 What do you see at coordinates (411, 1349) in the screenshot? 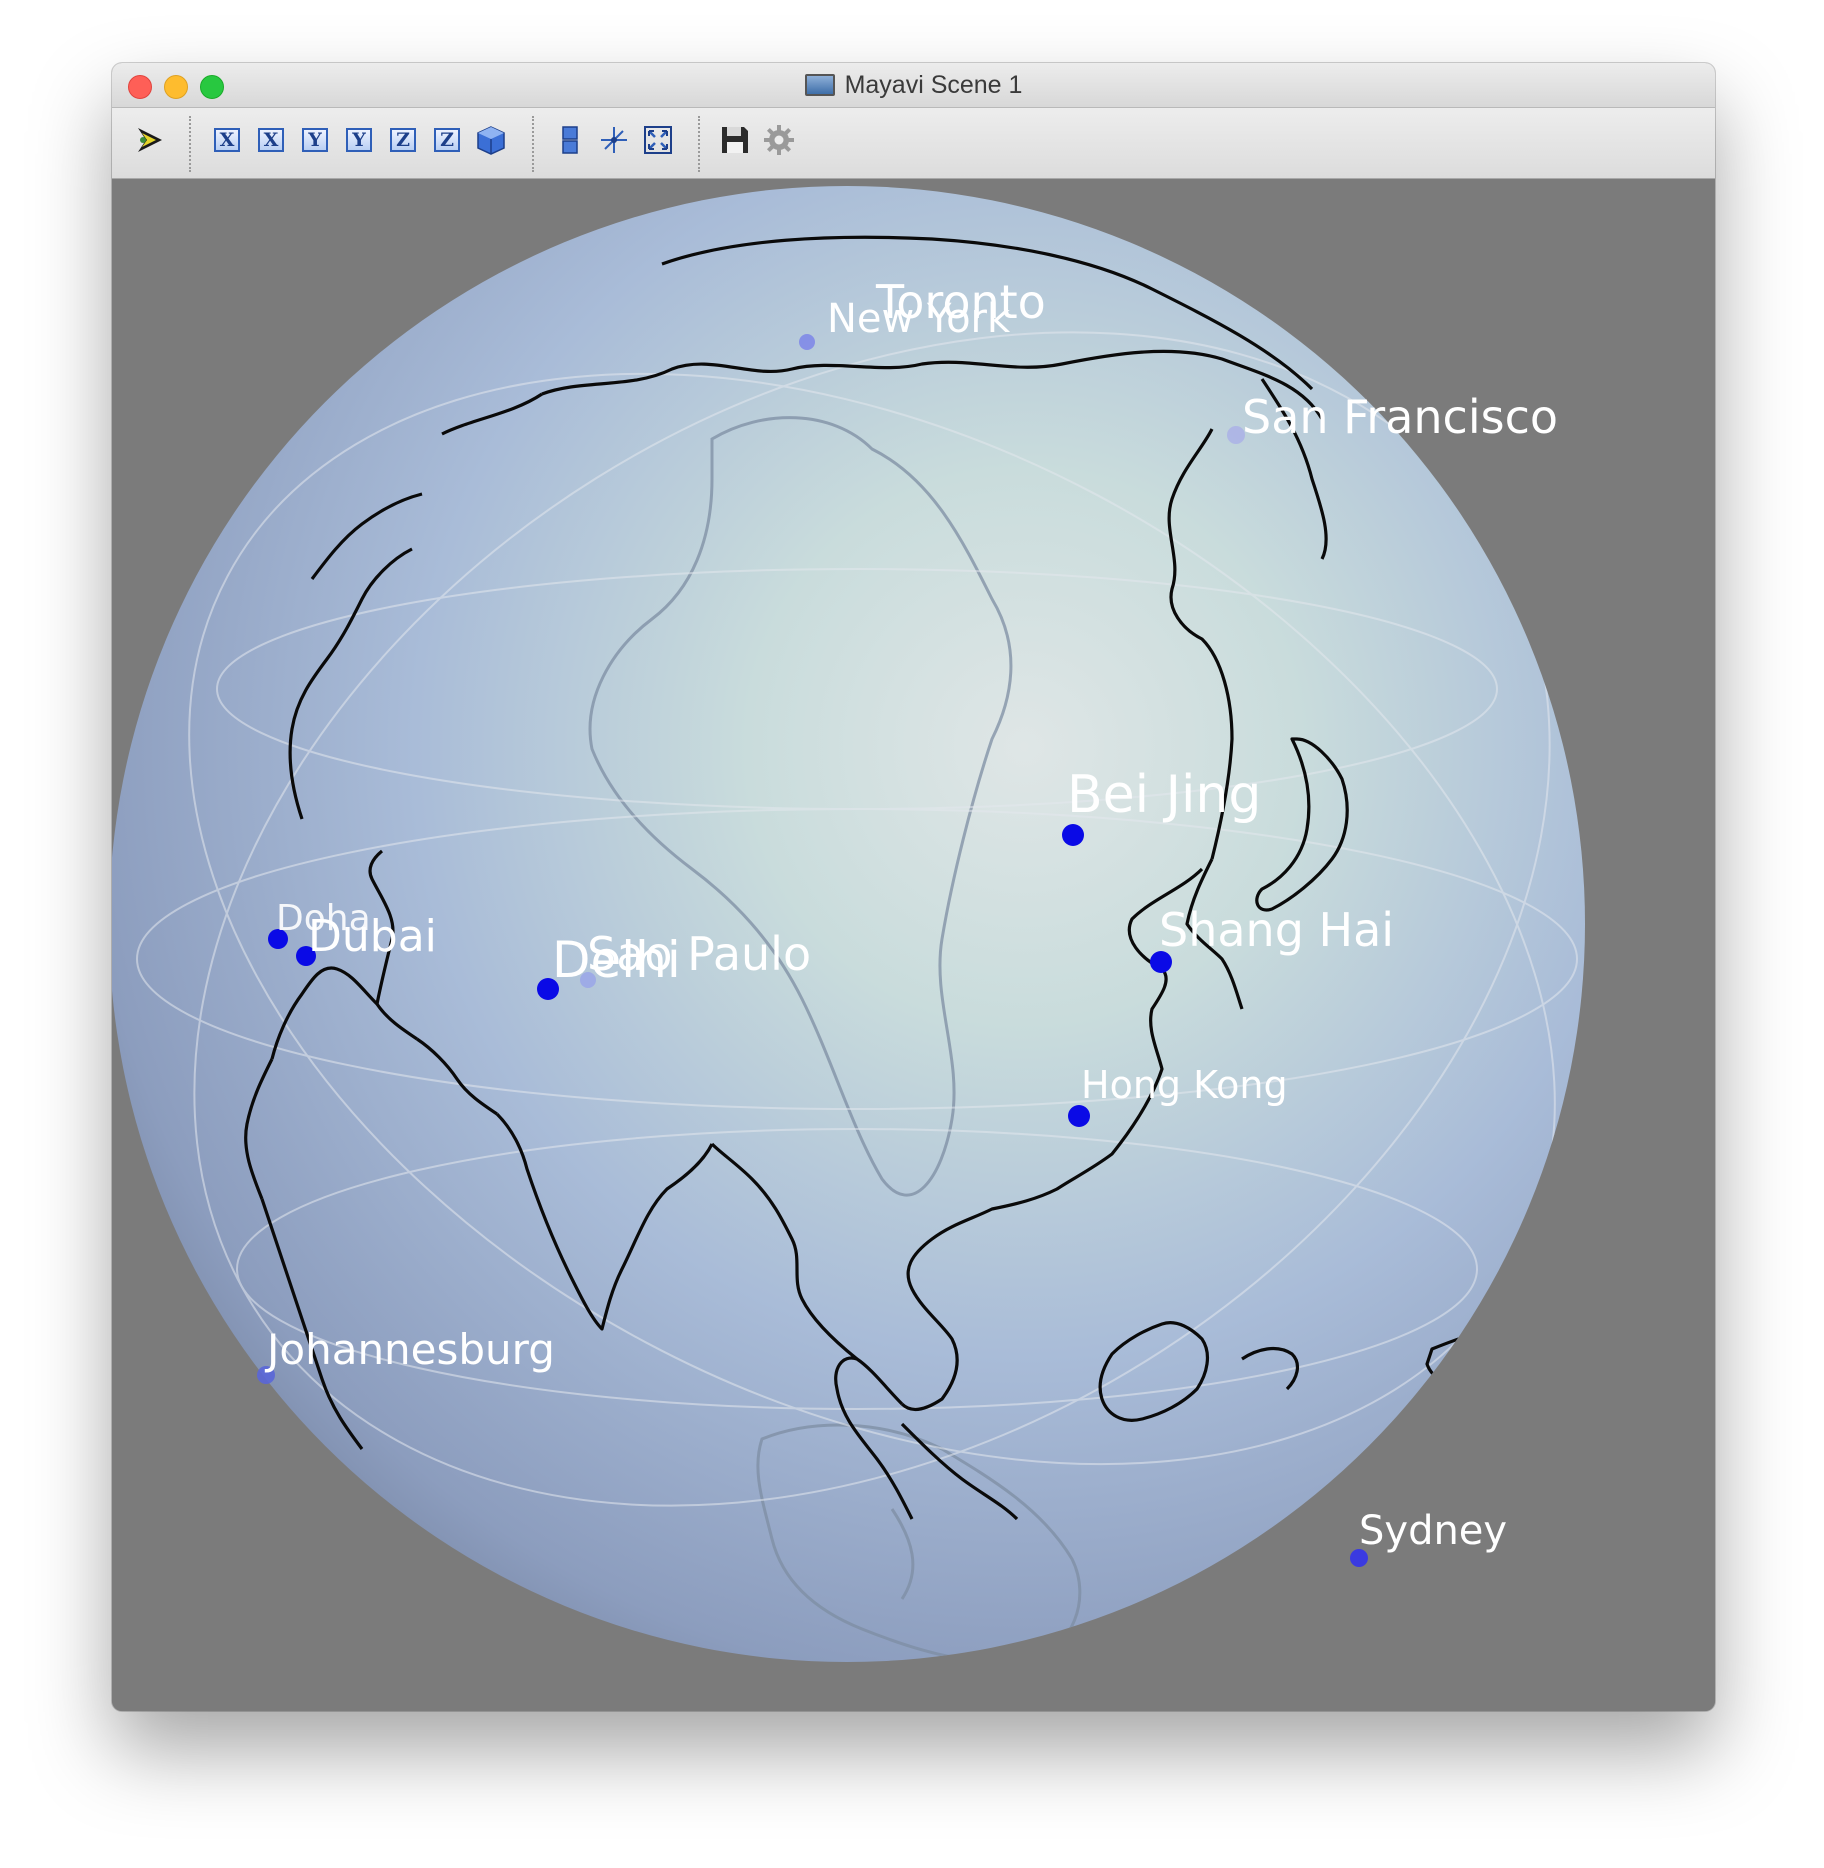
I see `city-label-johannesburg: Johannesburg` at bounding box center [411, 1349].